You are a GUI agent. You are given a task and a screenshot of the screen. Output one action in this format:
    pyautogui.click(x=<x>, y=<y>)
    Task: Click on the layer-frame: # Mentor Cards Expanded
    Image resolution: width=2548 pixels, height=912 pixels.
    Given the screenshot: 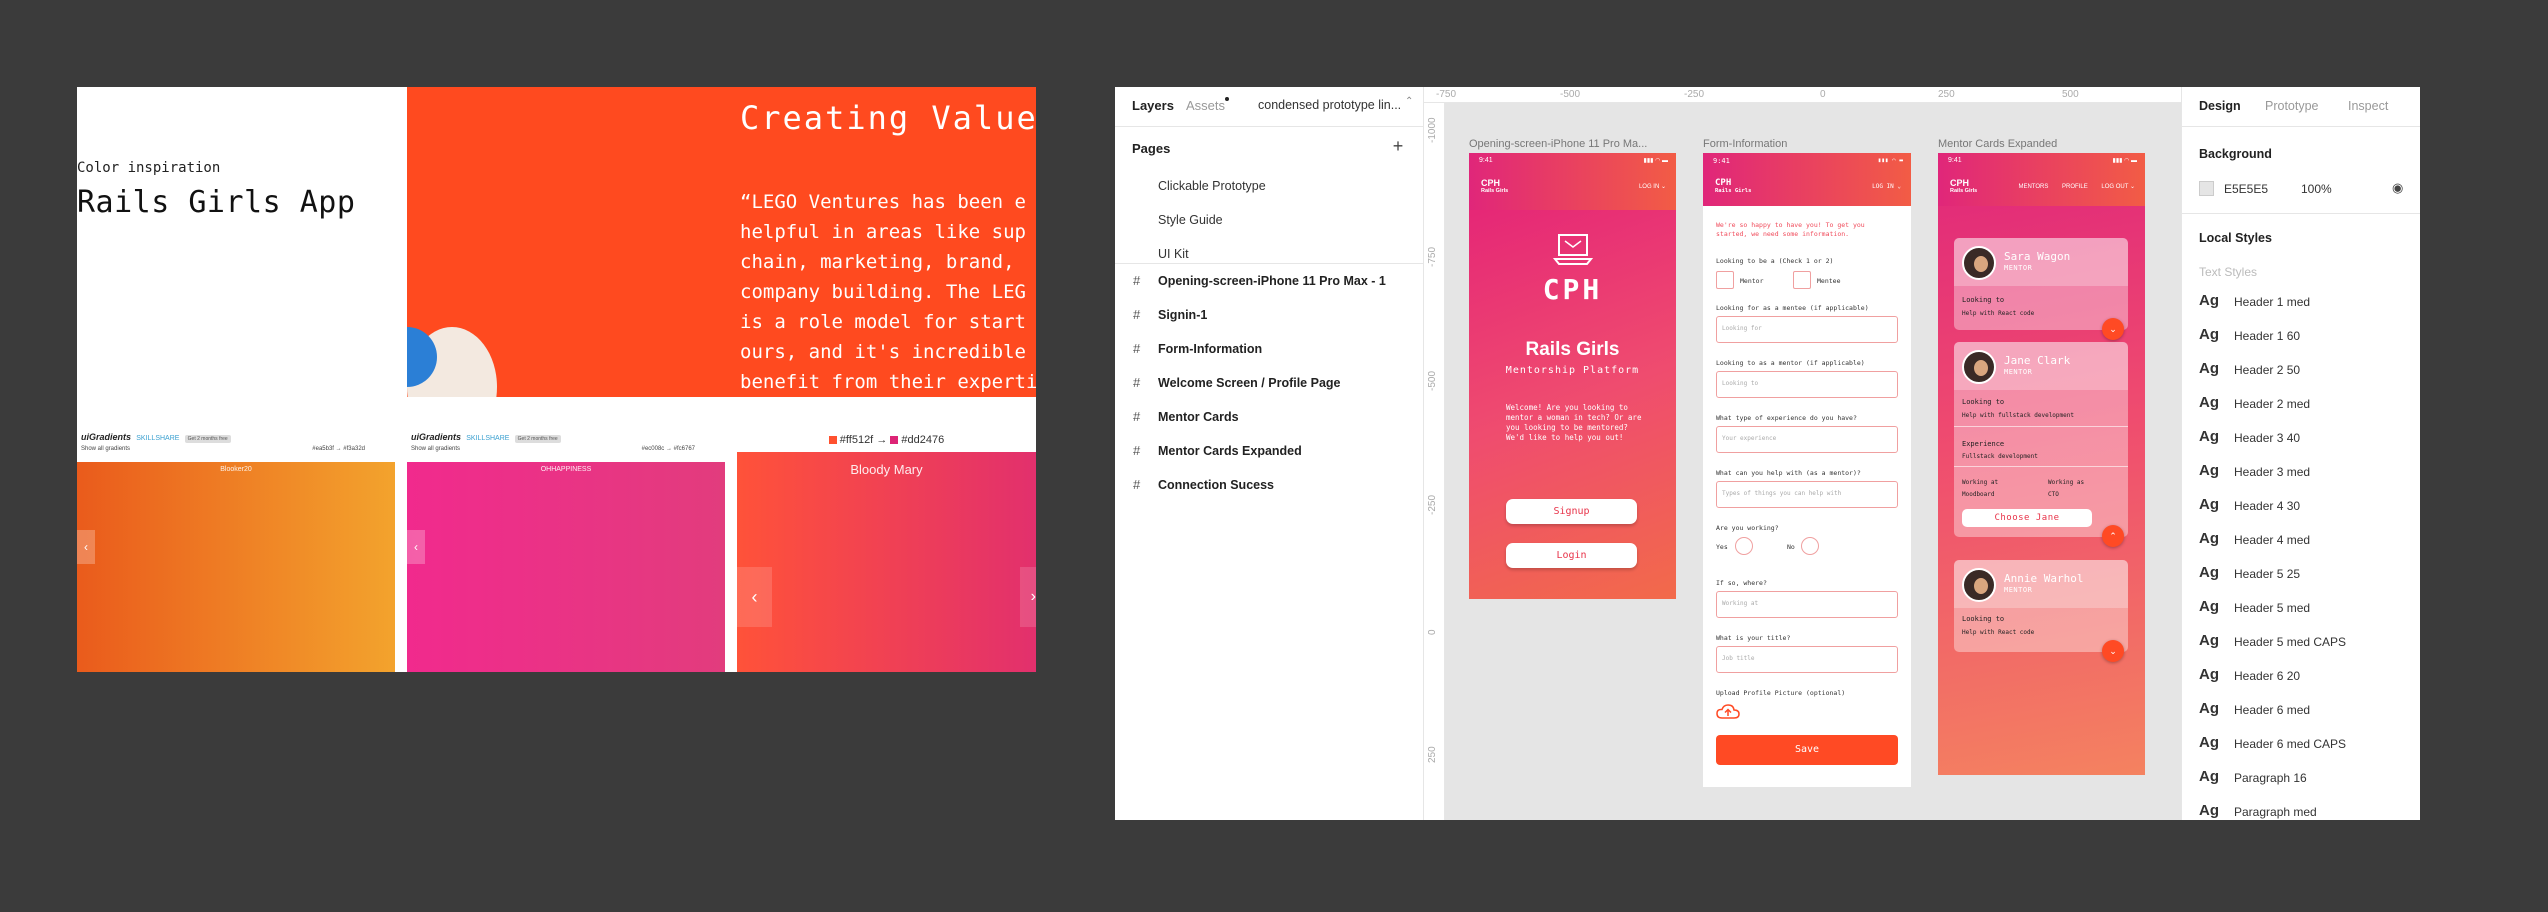 What is the action you would take?
    pyautogui.click(x=1269, y=452)
    